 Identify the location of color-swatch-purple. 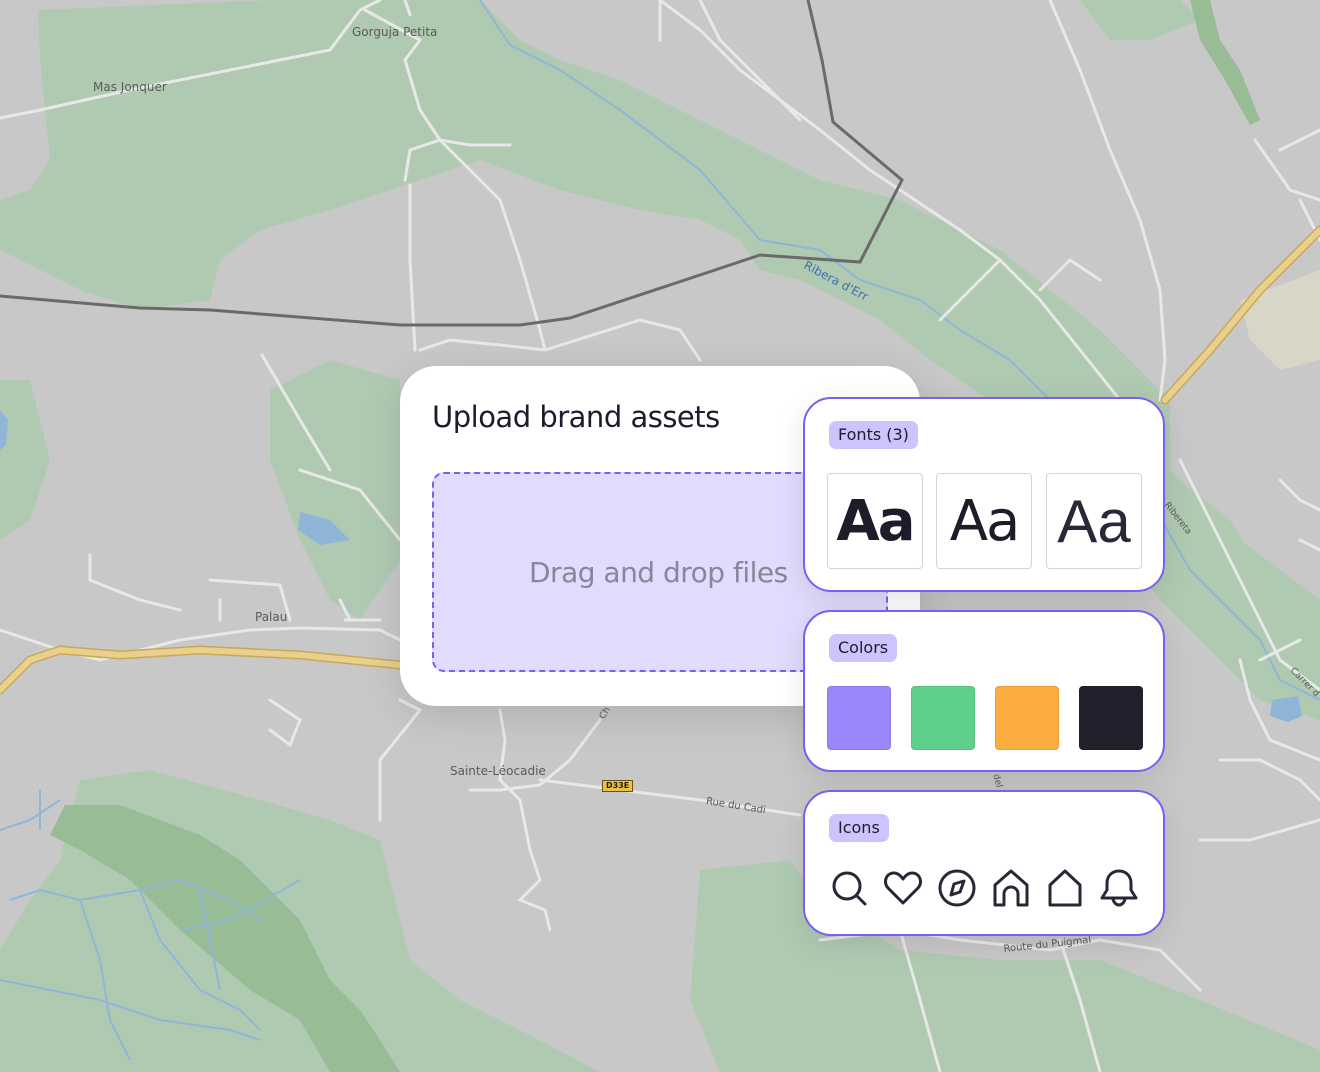
(859, 718).